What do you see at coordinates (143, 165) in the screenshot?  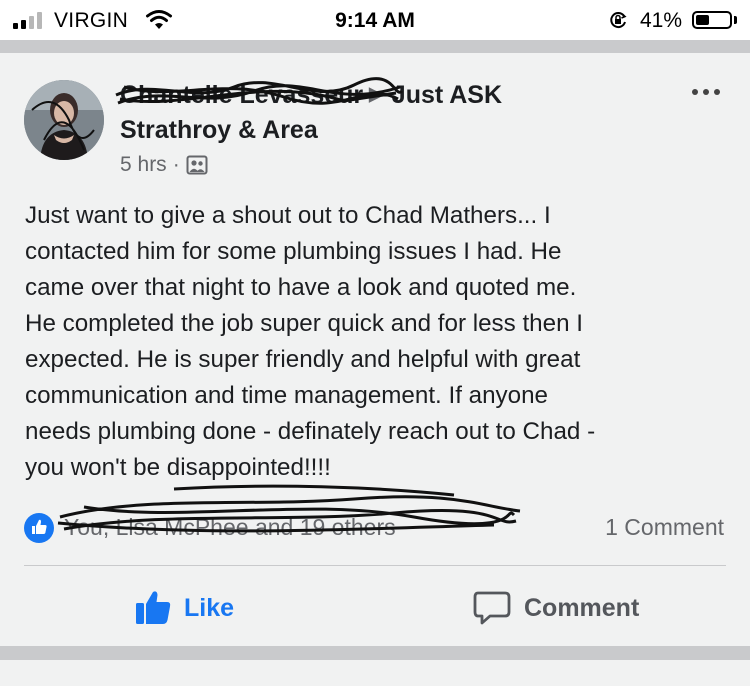 I see `post-timestamp: 5 hrs` at bounding box center [143, 165].